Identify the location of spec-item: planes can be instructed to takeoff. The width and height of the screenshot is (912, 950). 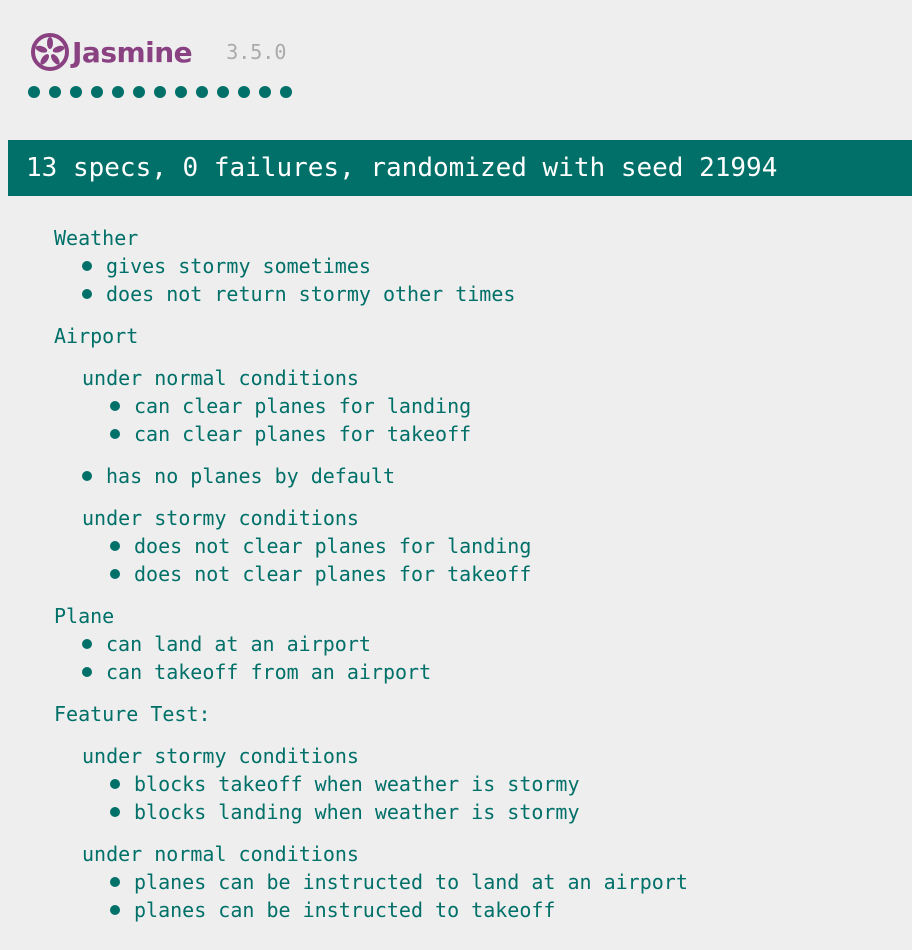
(399, 910).